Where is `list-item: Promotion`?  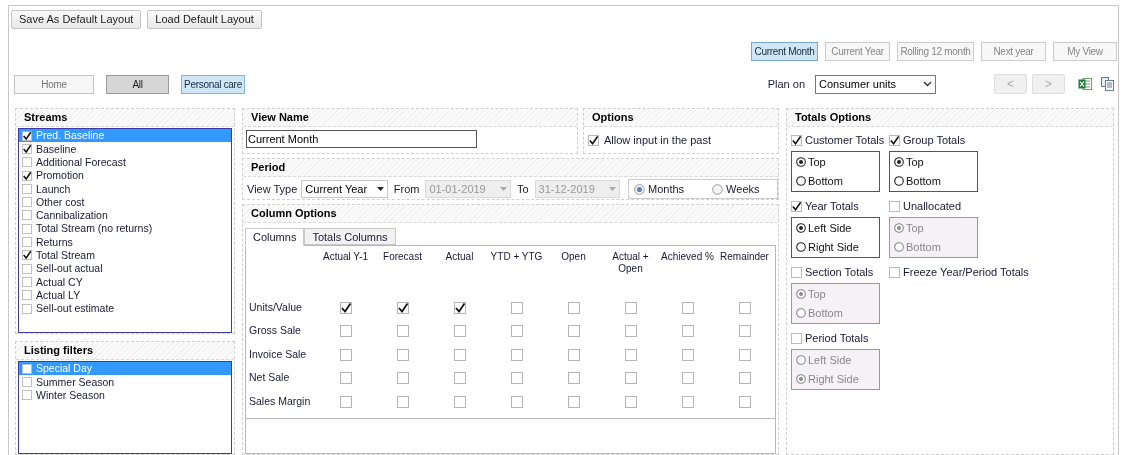 list-item: Promotion is located at coordinates (125, 175).